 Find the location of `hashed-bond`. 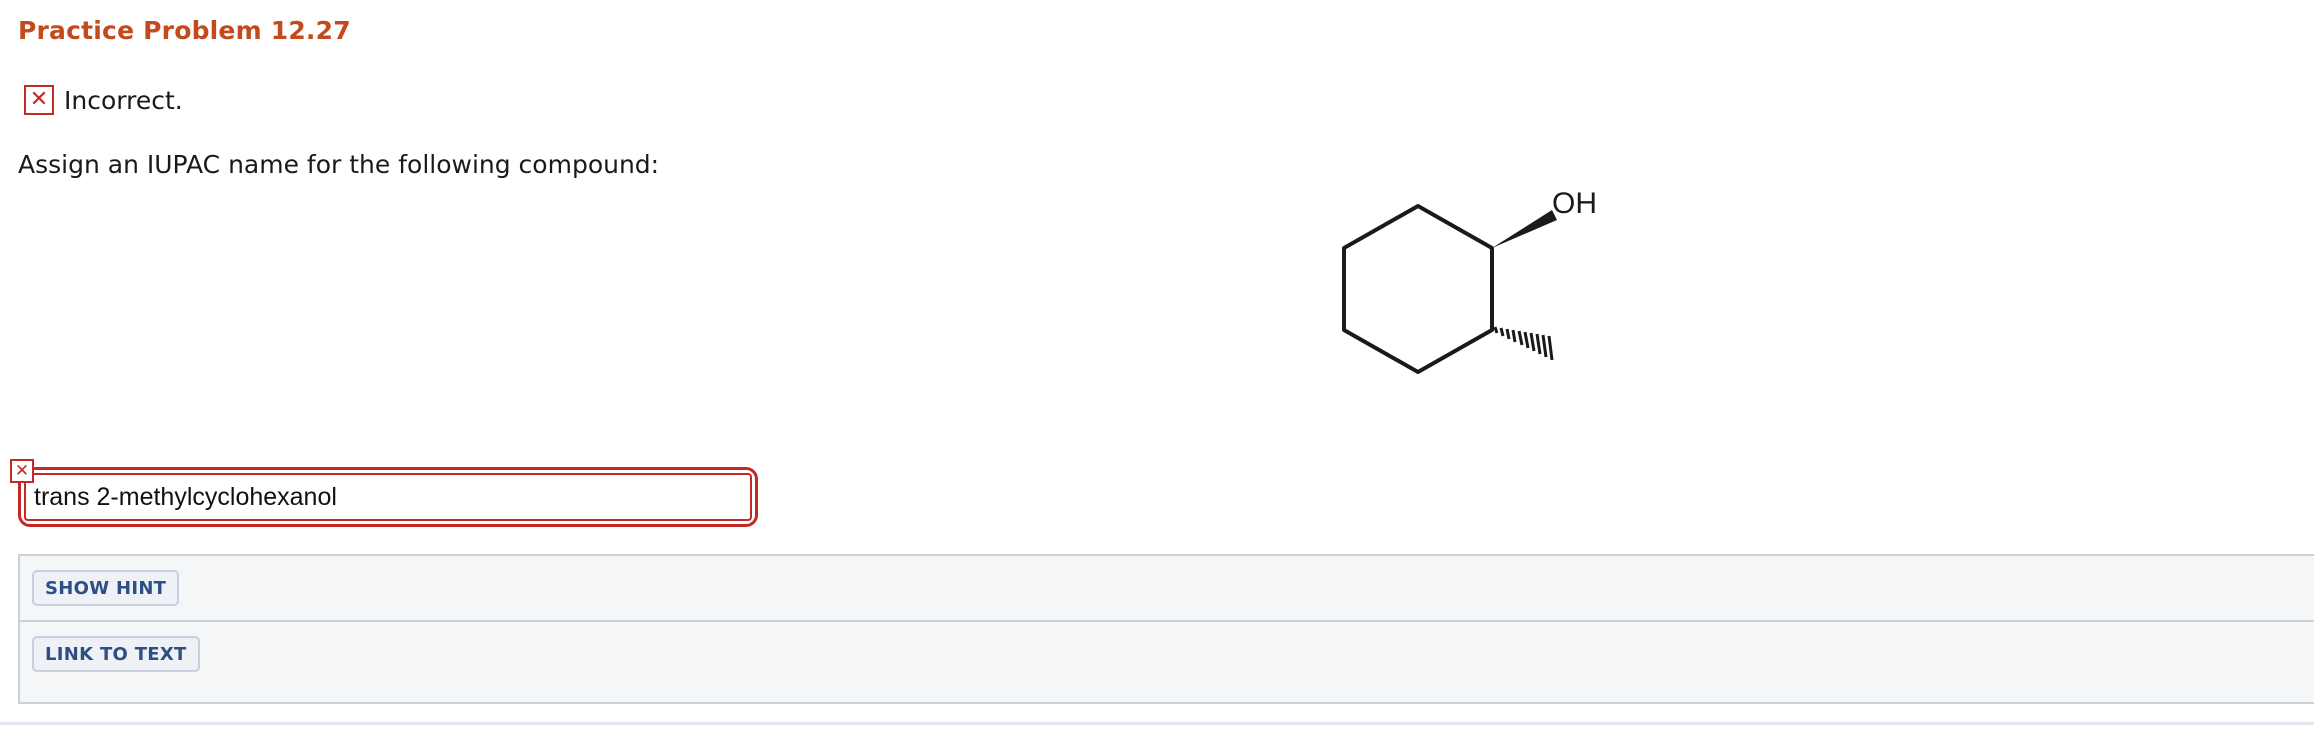

hashed-bond is located at coordinates (1523, 343).